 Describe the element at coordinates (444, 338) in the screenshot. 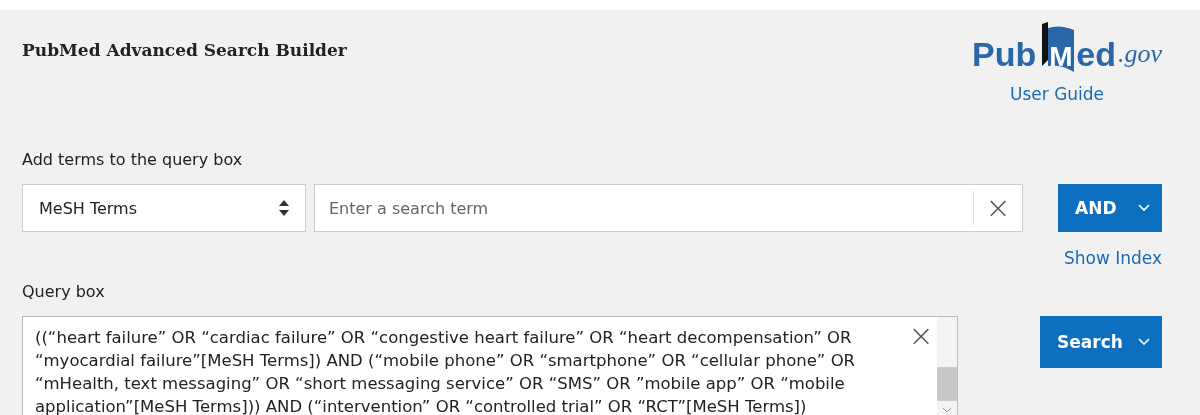

I see `query-text-line: ((“heart failure” OR “cardiac failure” OR “congestive heart failure” OR “heart decompensation” OR` at that location.